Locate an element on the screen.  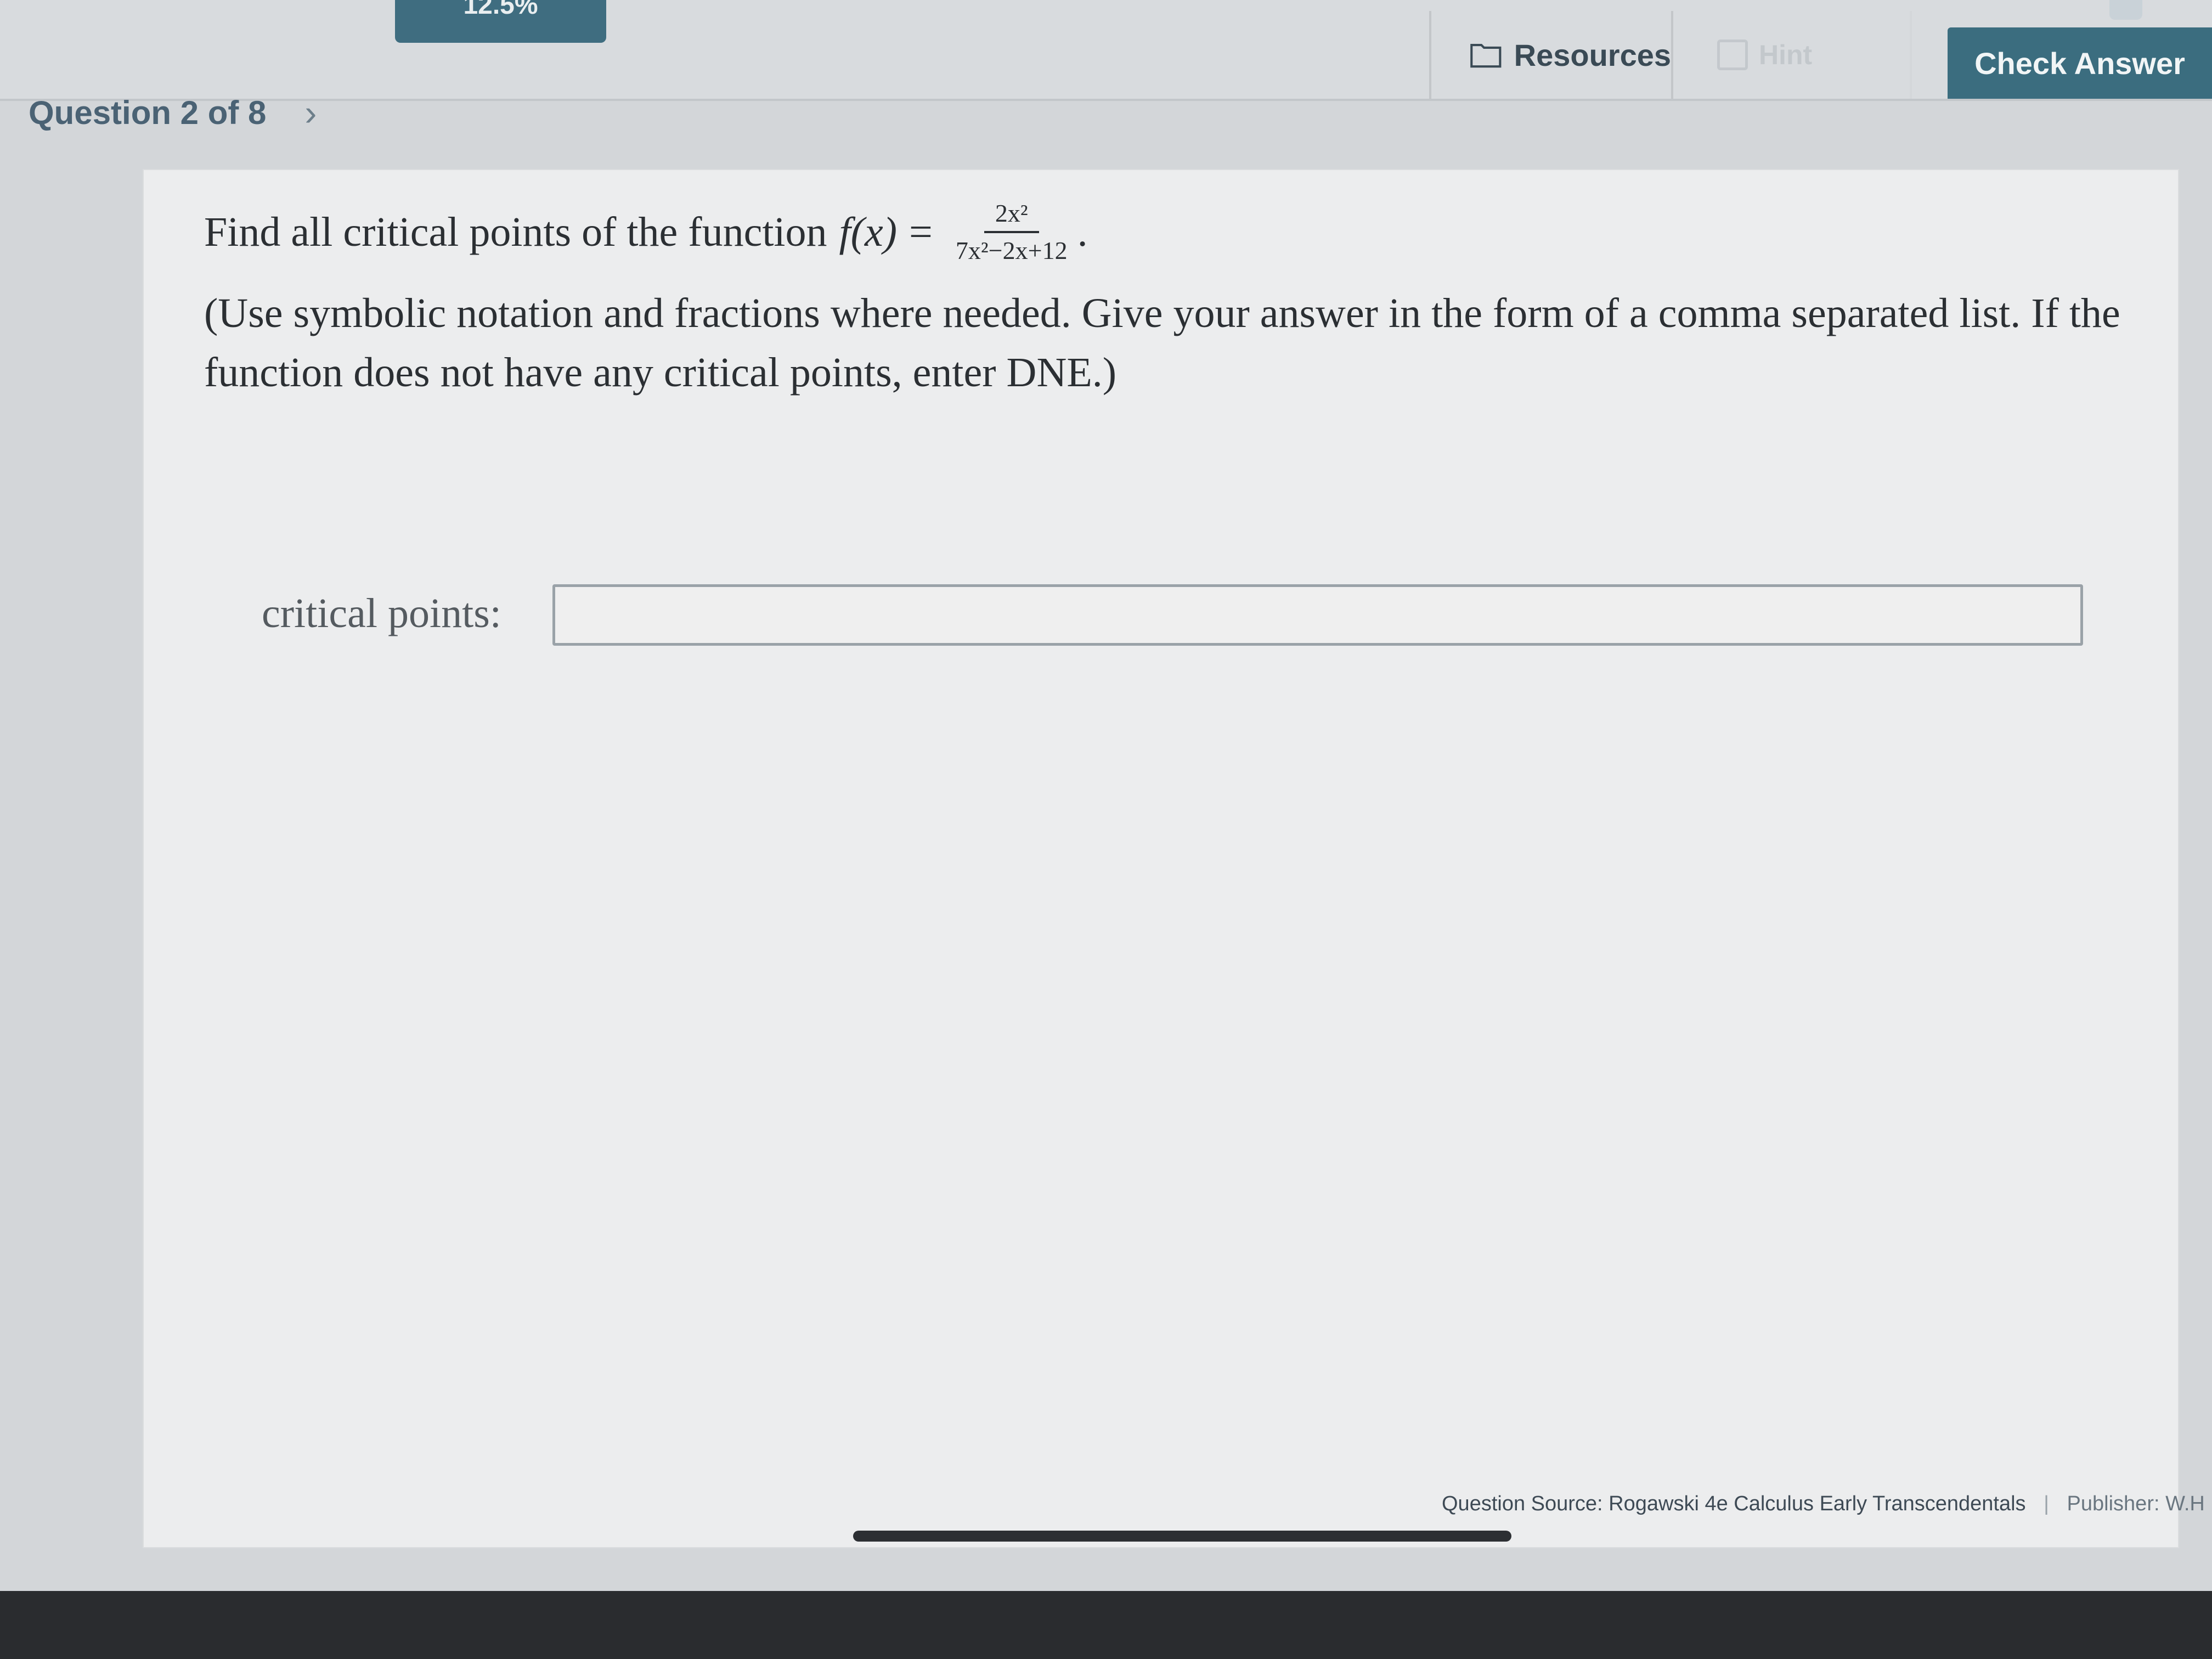
folder-icon is located at coordinates (1486, 55).